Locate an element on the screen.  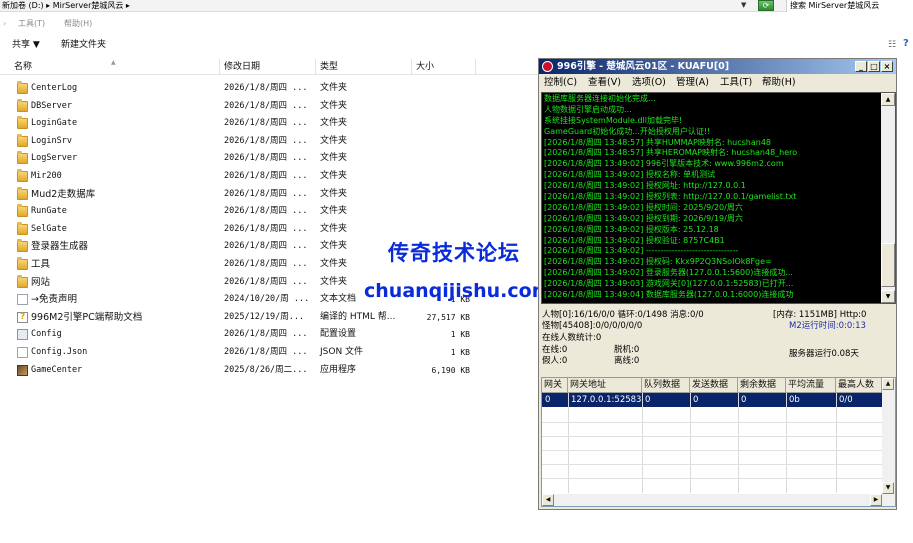
column-type: 类型 is located at coordinates (364, 67).